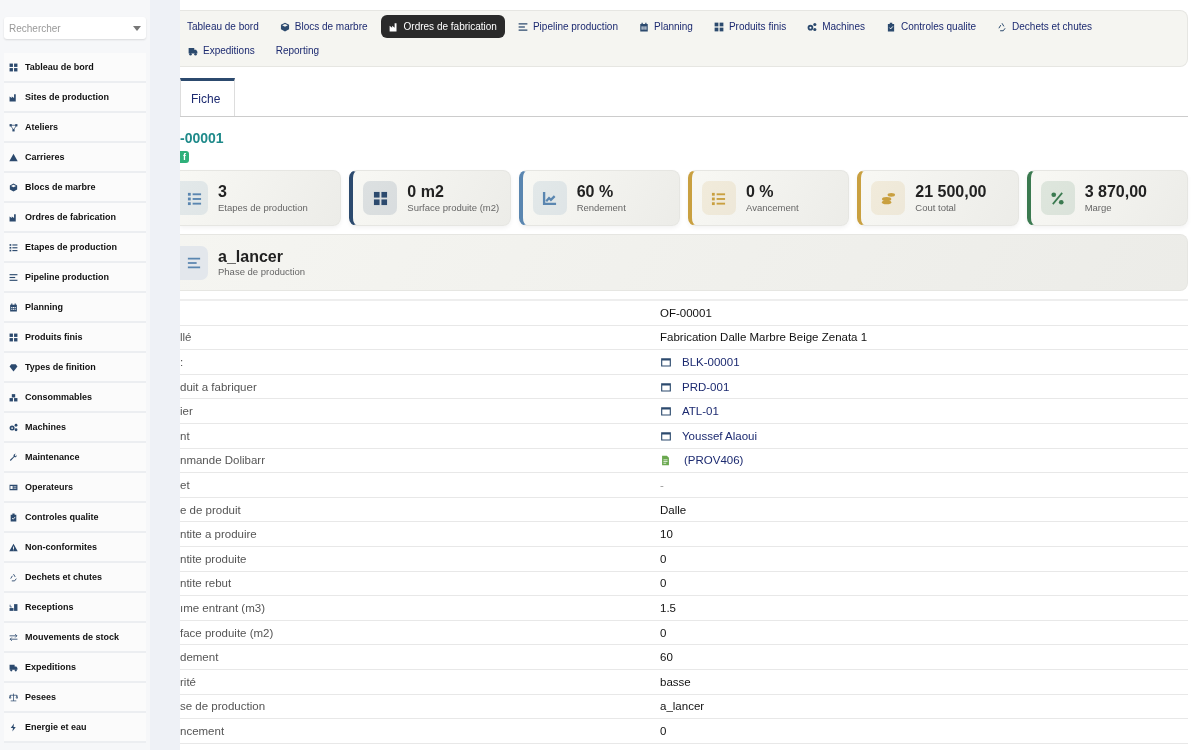 The image size is (1200, 750). What do you see at coordinates (1098, 207) in the screenshot?
I see `stat-label: Marge` at bounding box center [1098, 207].